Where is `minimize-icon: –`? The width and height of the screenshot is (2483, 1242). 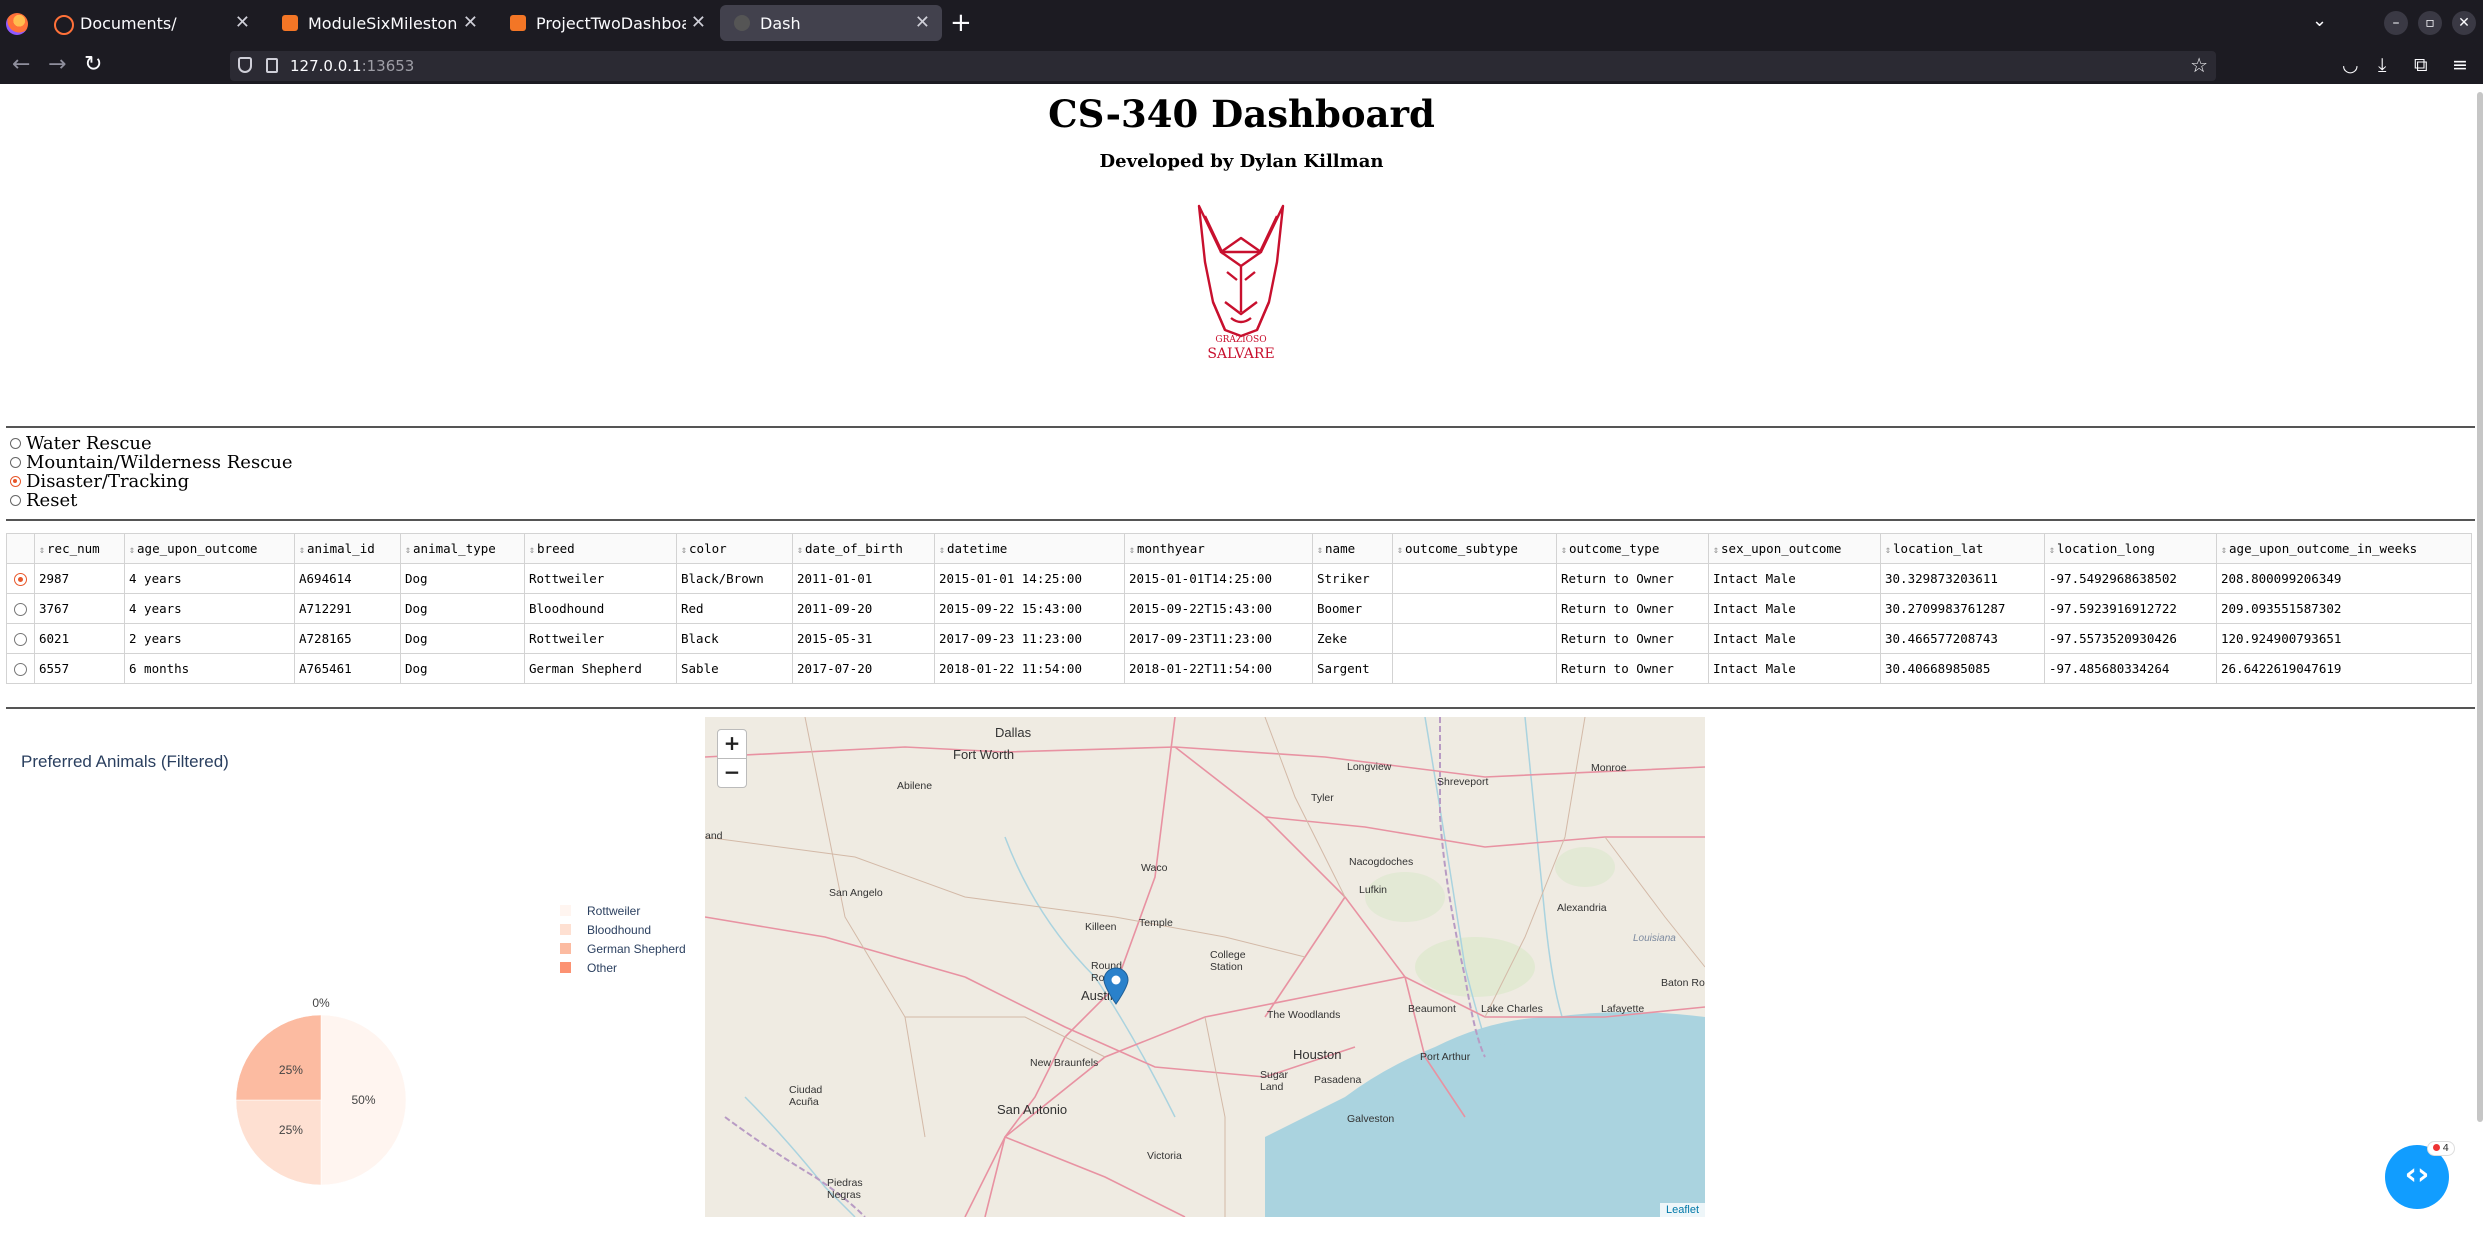
minimize-icon: – is located at coordinates (2396, 23).